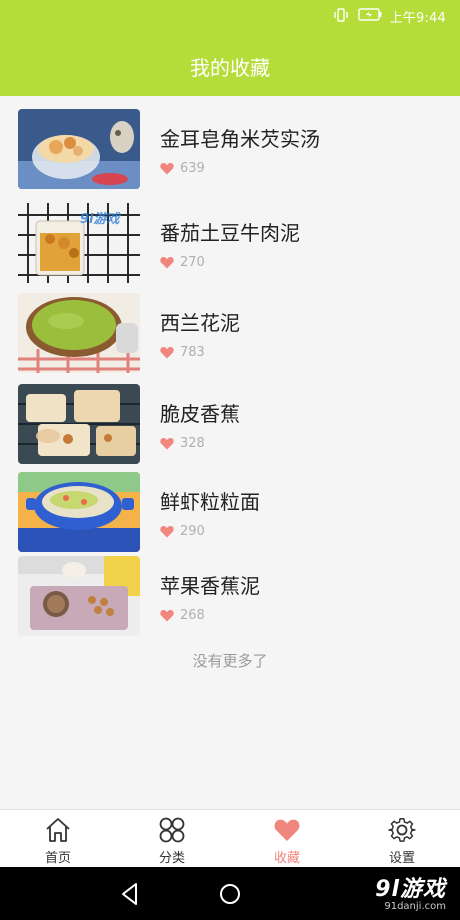  I want to click on like-count-value: 783, so click(192, 352).